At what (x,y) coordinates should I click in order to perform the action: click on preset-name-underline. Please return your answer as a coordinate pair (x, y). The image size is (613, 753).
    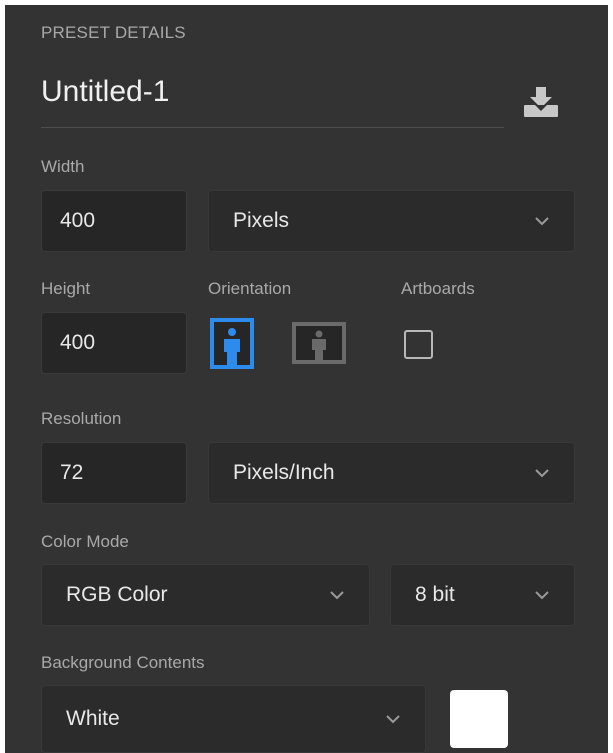
    Looking at the image, I should click on (272, 127).